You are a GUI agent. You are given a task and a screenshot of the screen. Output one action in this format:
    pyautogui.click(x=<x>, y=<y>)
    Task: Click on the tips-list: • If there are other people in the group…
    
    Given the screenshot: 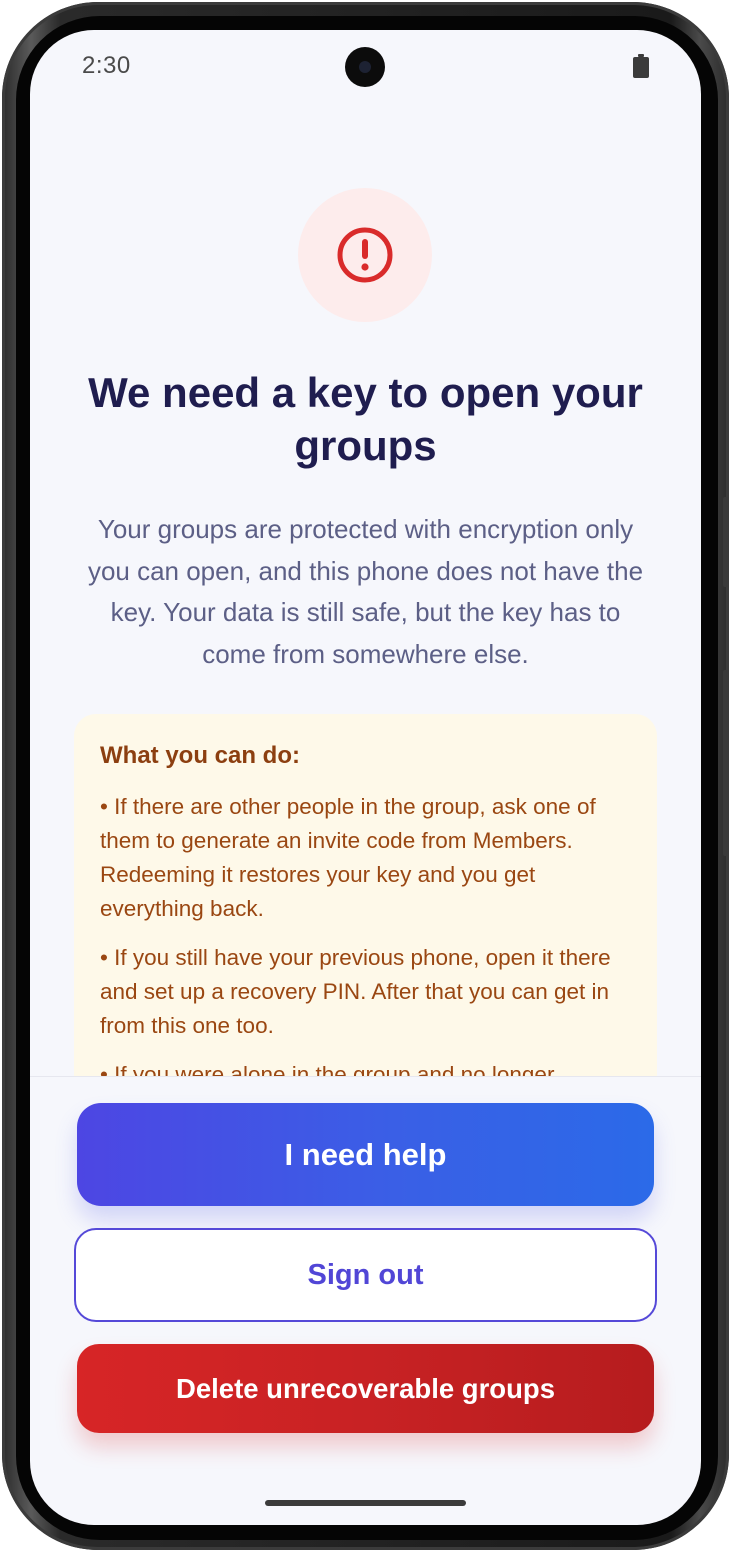 What is the action you would take?
    pyautogui.click(x=360, y=933)
    